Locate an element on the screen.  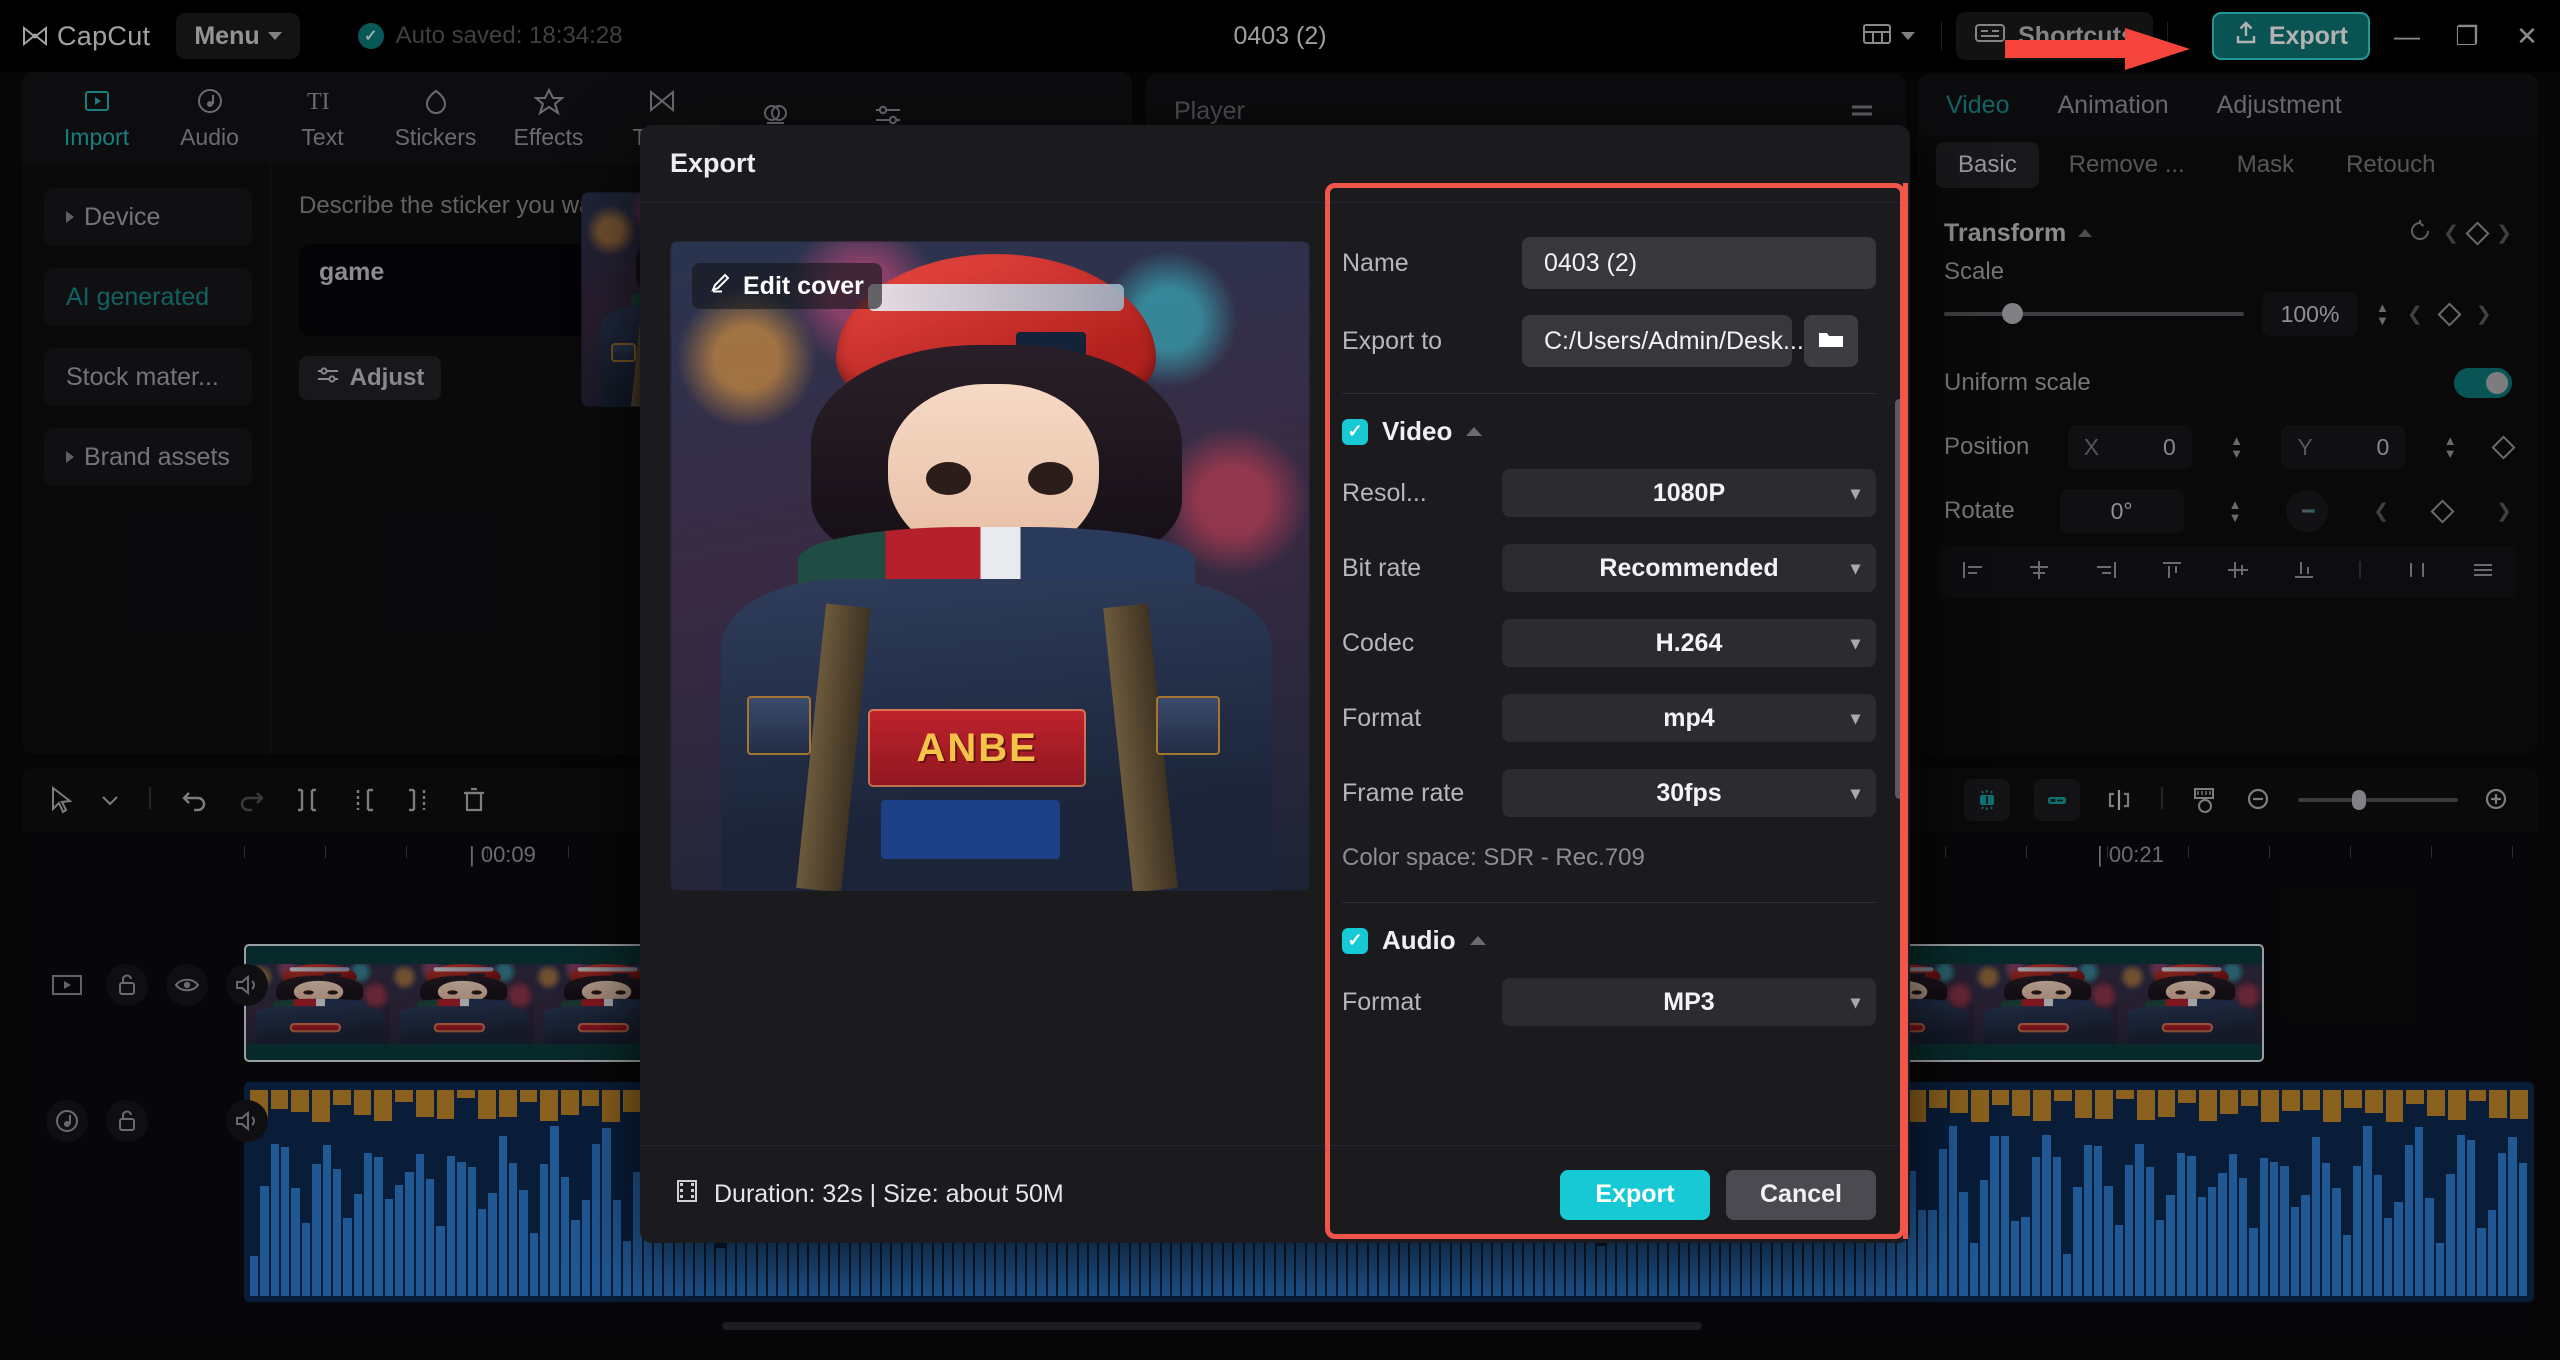
duration-size-text: Duration: 32s | Size: about 50M is located at coordinates (889, 1194).